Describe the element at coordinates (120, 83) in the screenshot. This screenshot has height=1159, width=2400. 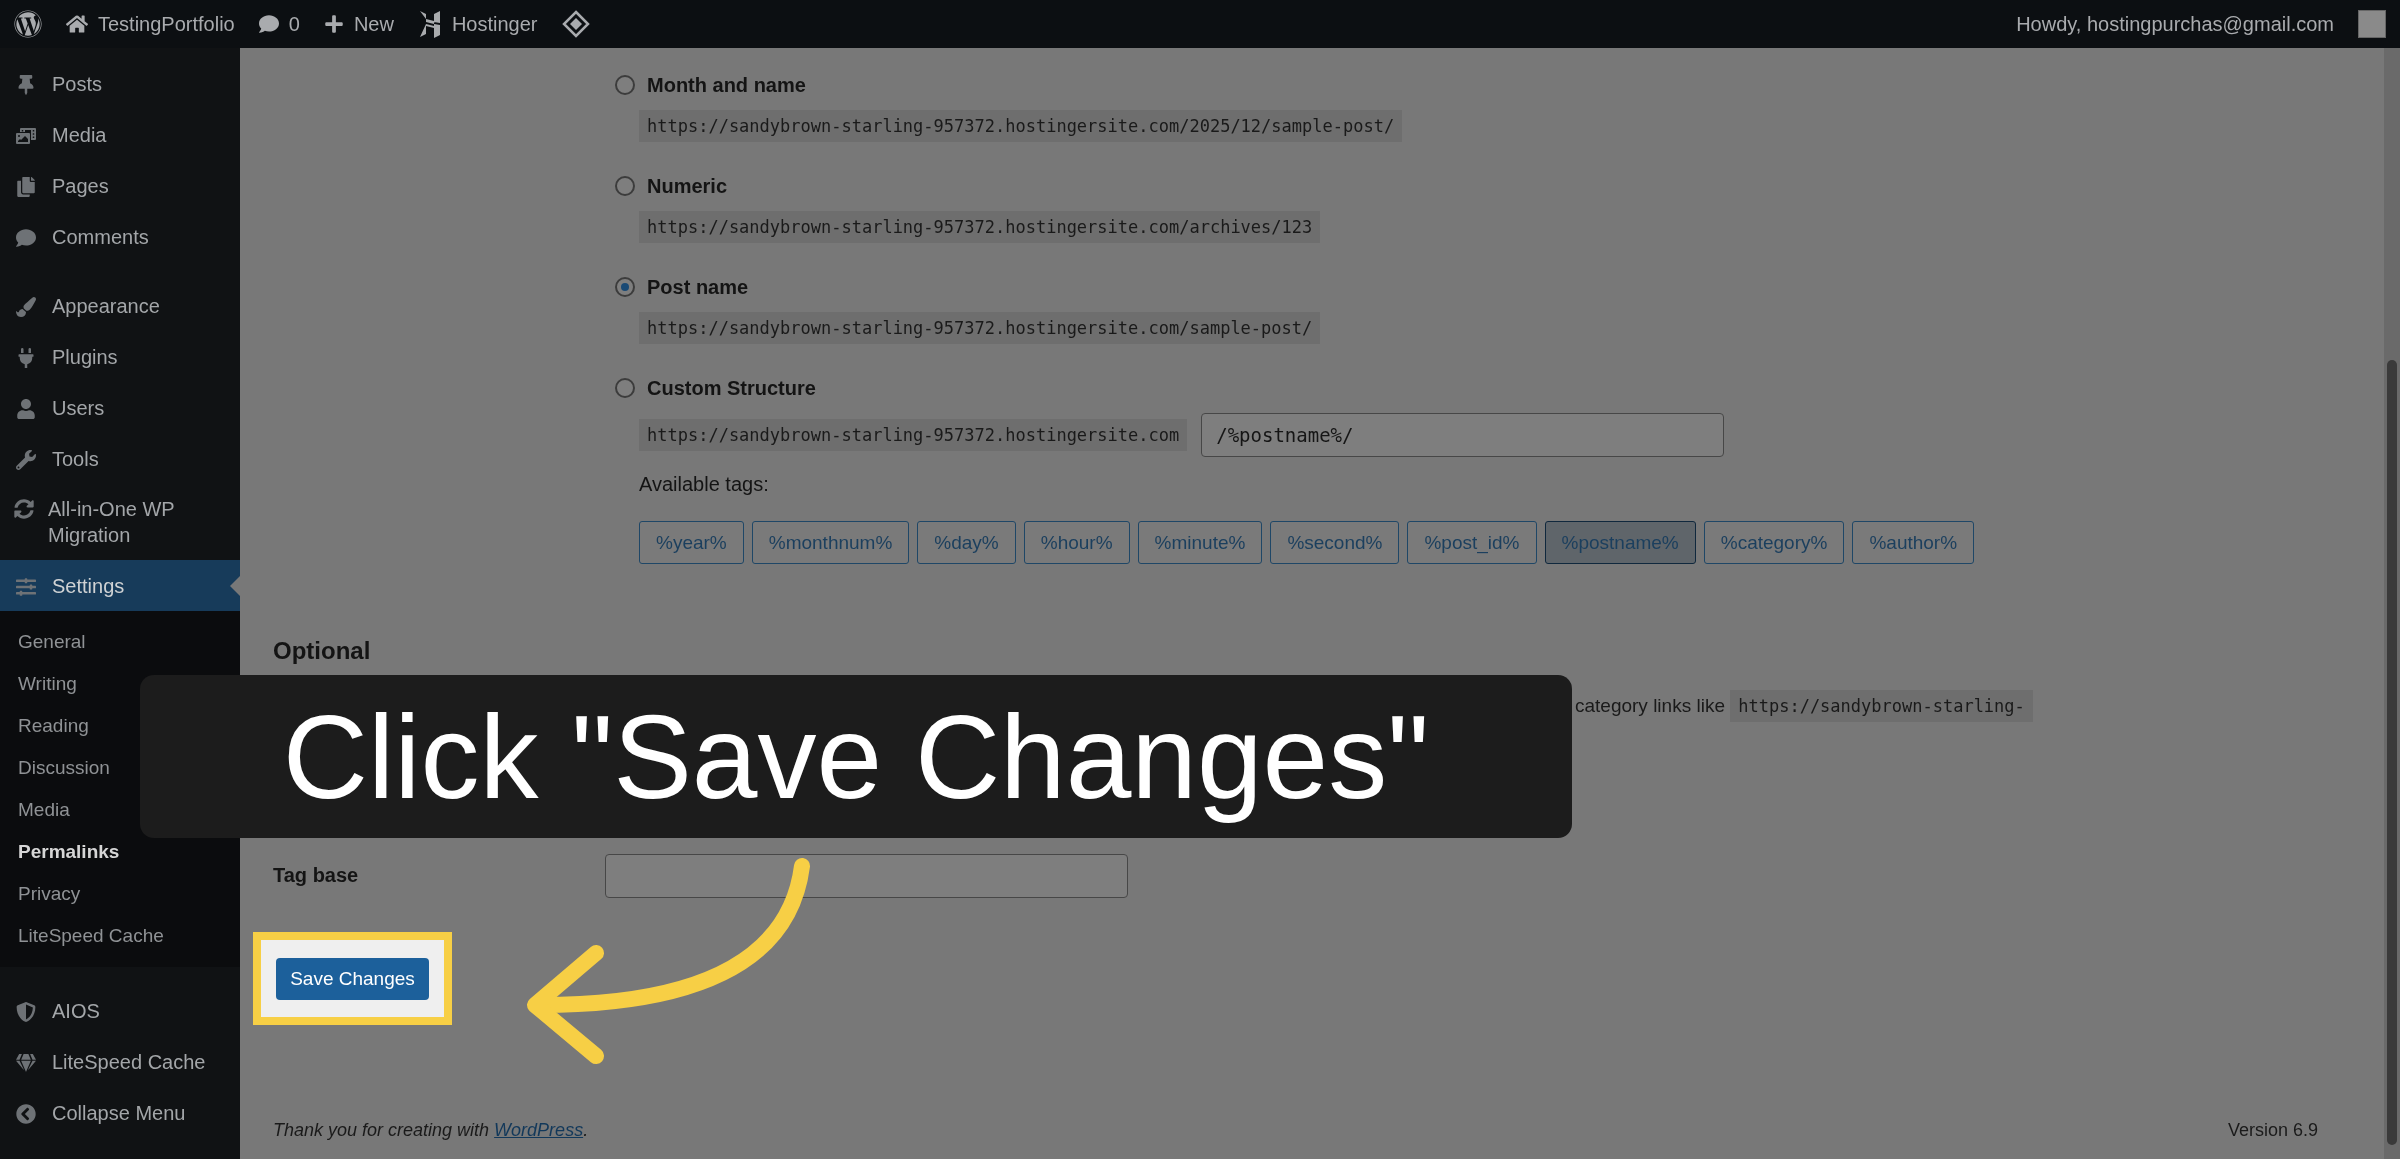
I see `menu-item: Posts` at that location.